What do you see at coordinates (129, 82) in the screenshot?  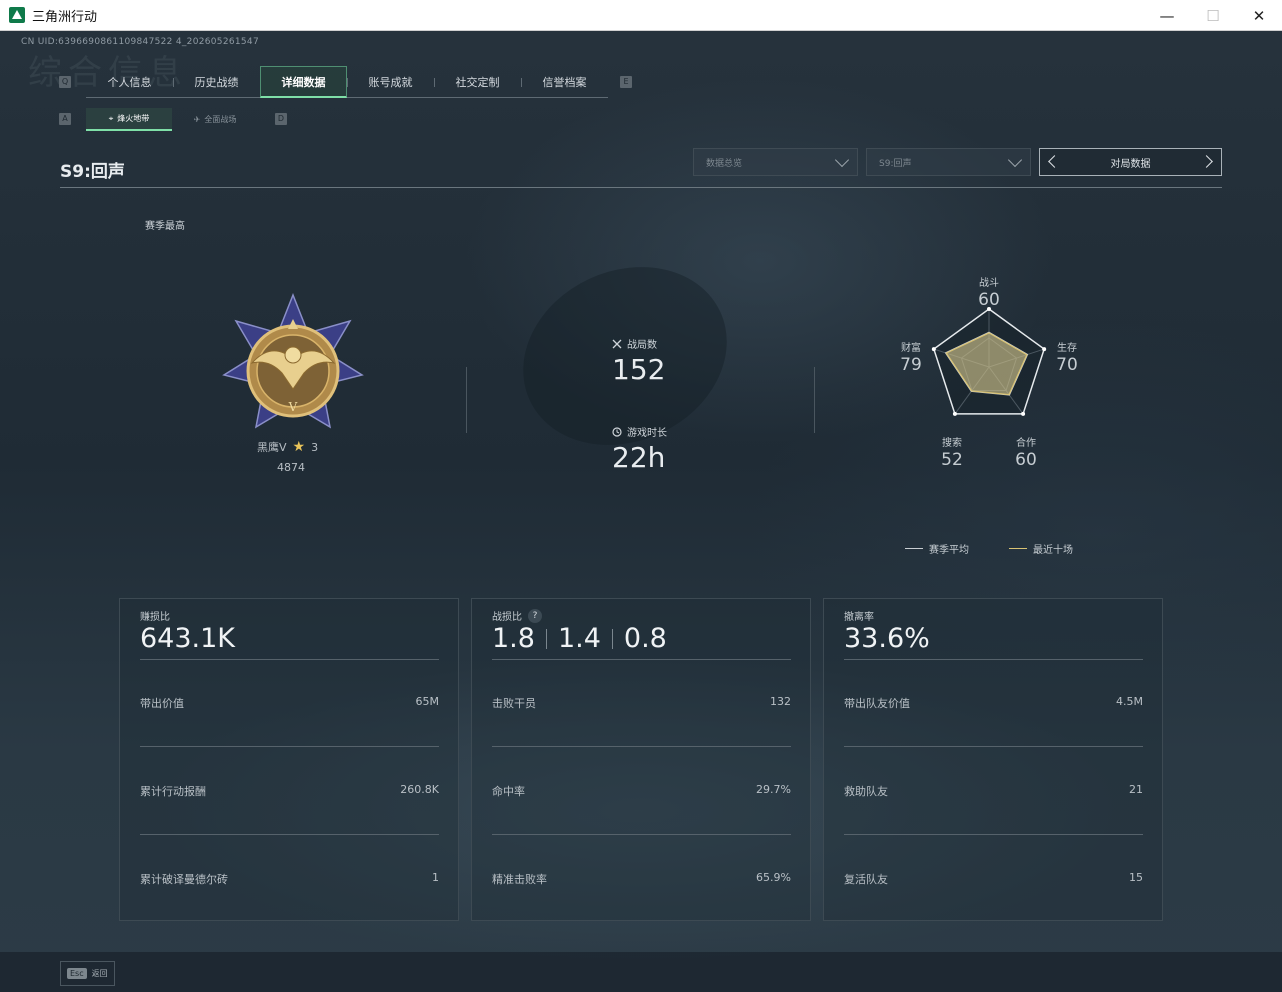 I see `tab-personal-info: 个人信息` at bounding box center [129, 82].